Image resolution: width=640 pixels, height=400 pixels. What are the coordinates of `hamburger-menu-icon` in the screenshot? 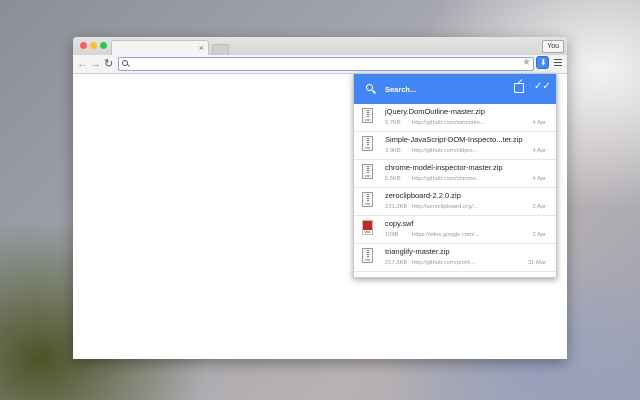 It's located at (558, 63).